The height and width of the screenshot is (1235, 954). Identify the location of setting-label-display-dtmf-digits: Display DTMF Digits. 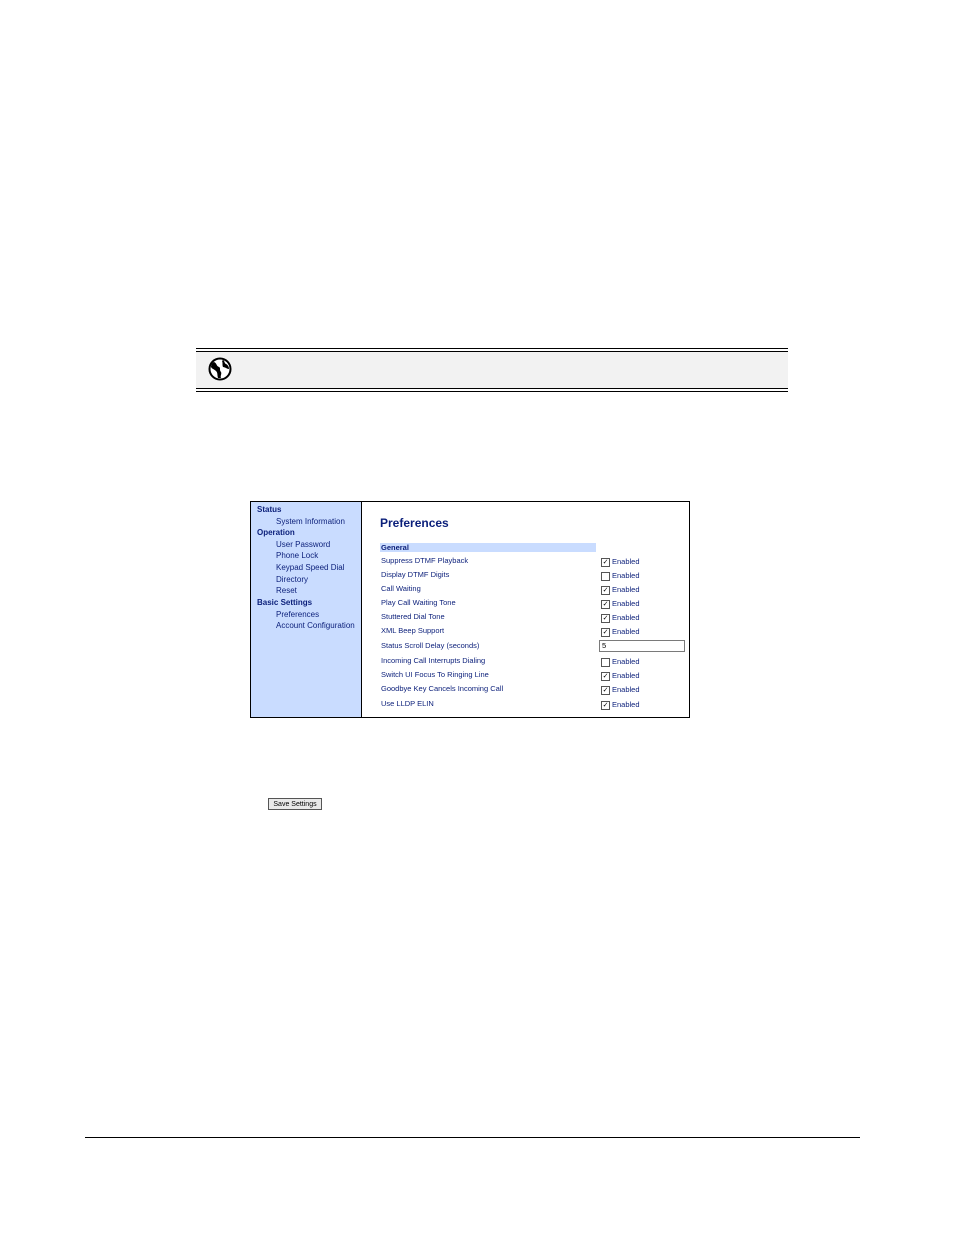
(415, 574).